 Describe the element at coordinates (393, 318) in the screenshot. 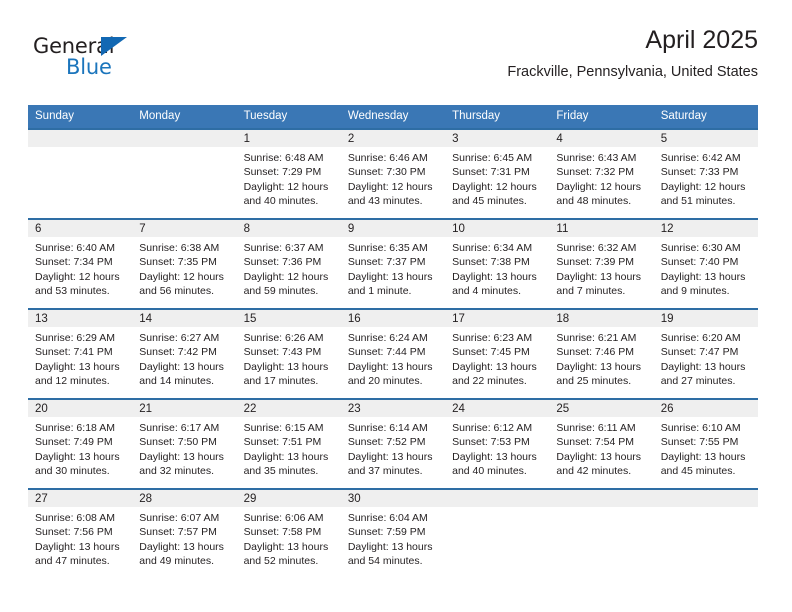

I see `day-number: 16` at that location.